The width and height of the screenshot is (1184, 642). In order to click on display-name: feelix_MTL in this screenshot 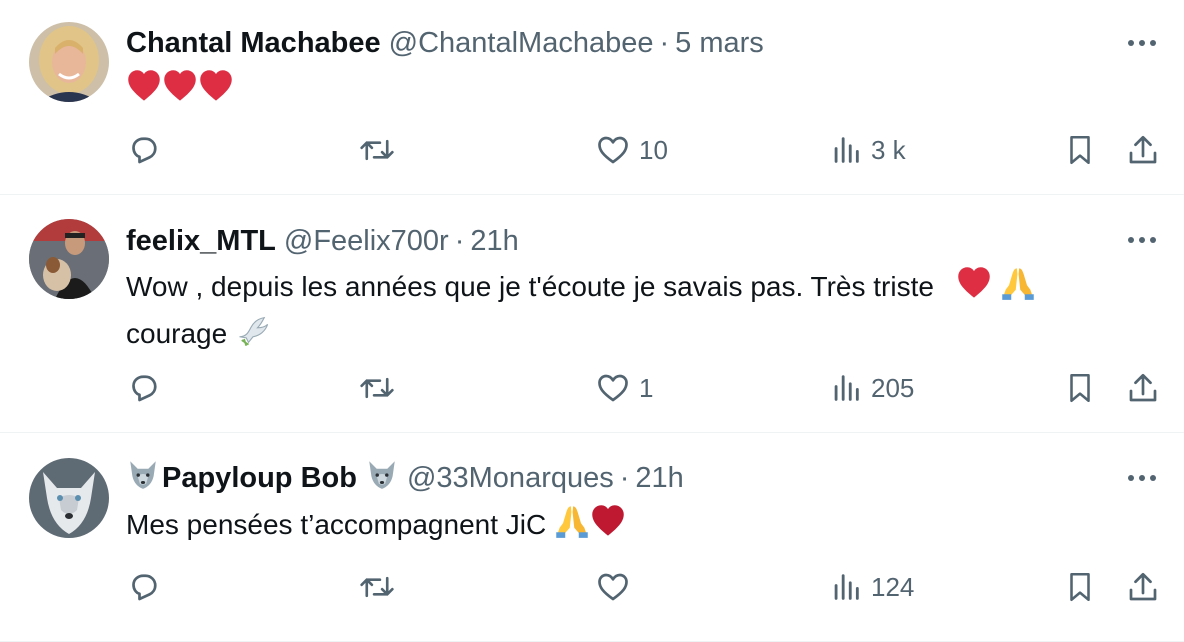, I will do `click(201, 241)`.